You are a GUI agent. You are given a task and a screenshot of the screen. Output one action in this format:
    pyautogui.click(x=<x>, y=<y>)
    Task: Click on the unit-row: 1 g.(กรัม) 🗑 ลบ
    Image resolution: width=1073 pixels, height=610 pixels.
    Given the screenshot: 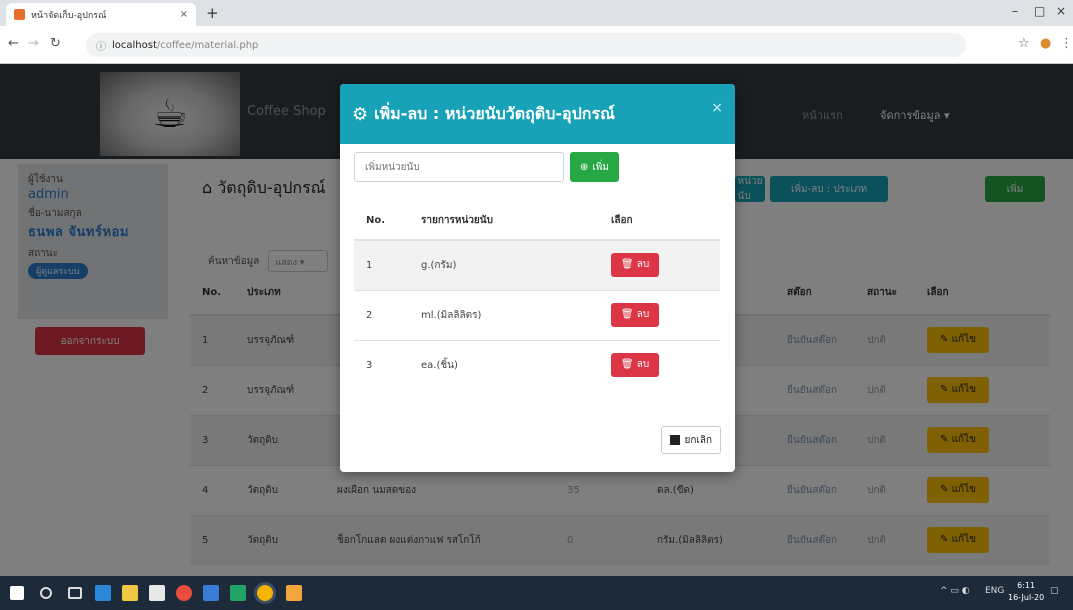 What is the action you would take?
    pyautogui.click(x=537, y=264)
    